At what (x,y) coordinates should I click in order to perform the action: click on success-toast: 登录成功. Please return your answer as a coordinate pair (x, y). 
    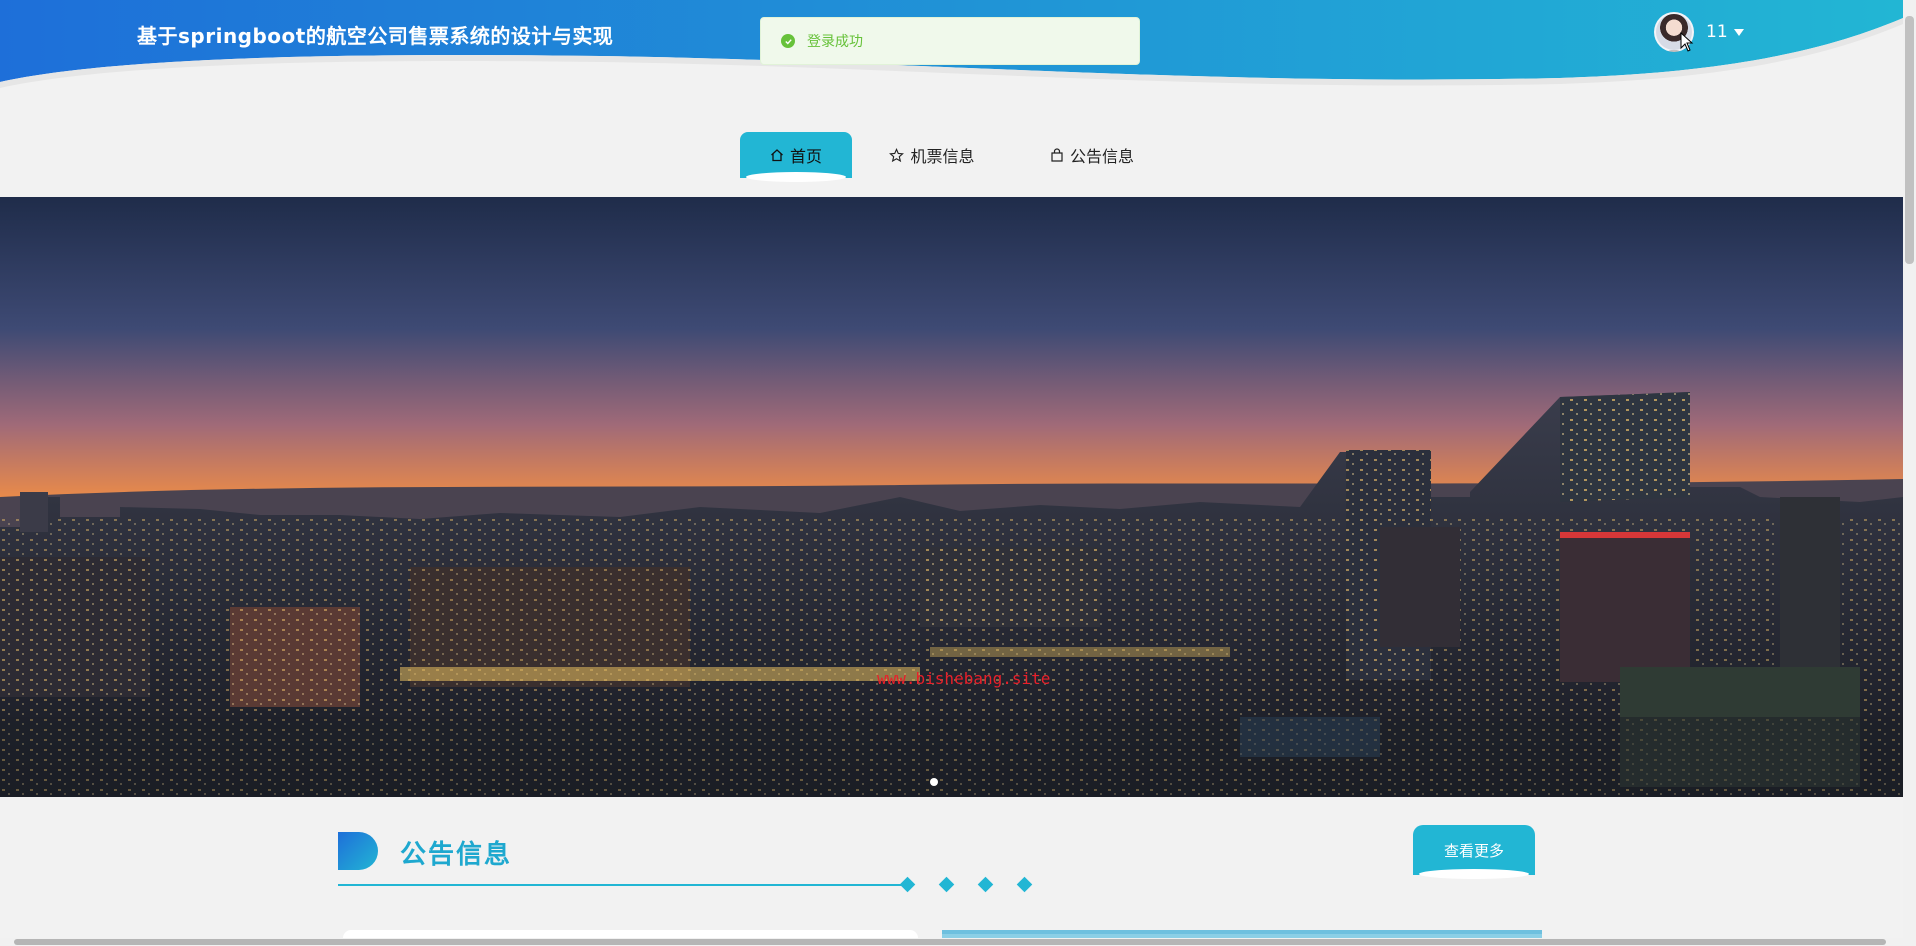
    Looking at the image, I should click on (950, 41).